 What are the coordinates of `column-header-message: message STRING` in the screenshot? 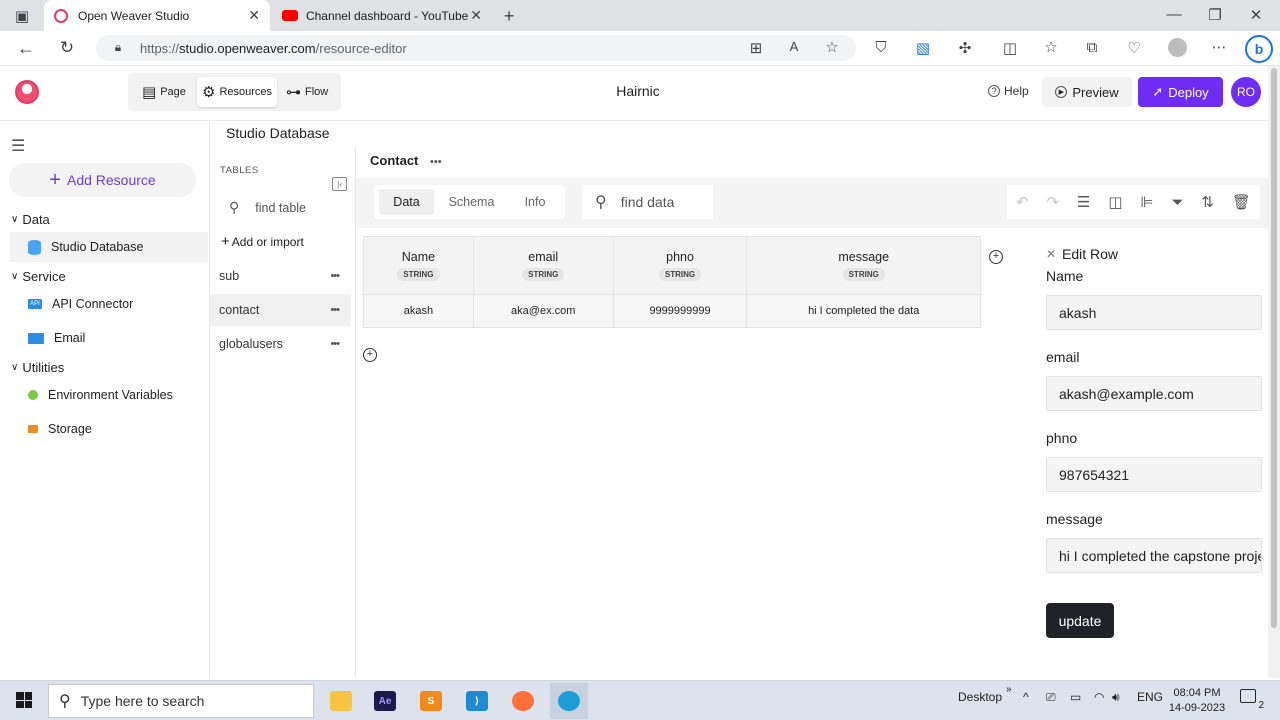 It's located at (863, 265).